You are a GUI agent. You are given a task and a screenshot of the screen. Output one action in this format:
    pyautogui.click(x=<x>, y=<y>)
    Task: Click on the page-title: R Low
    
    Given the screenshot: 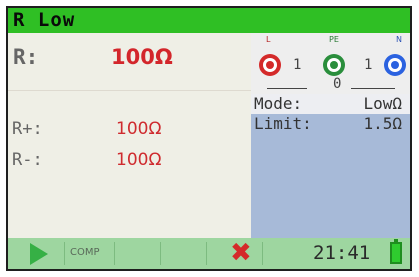 What is the action you would take?
    pyautogui.click(x=44, y=20)
    